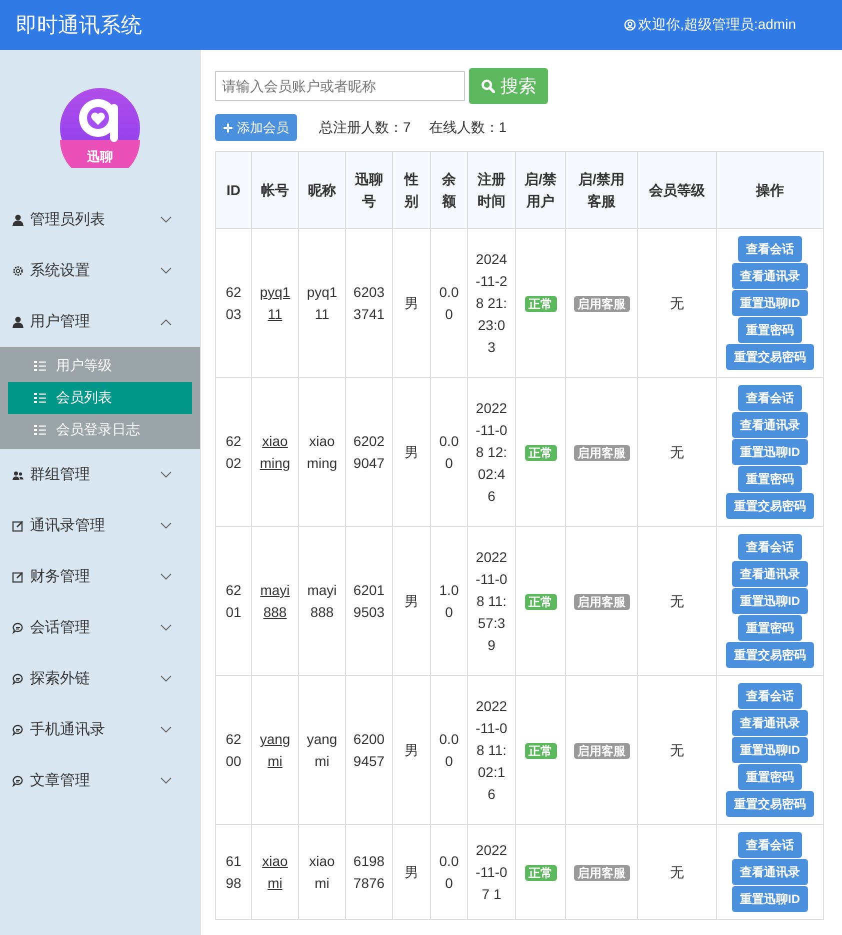  Describe the element at coordinates (508, 86) in the screenshot. I see `search-button: 搜索` at that location.